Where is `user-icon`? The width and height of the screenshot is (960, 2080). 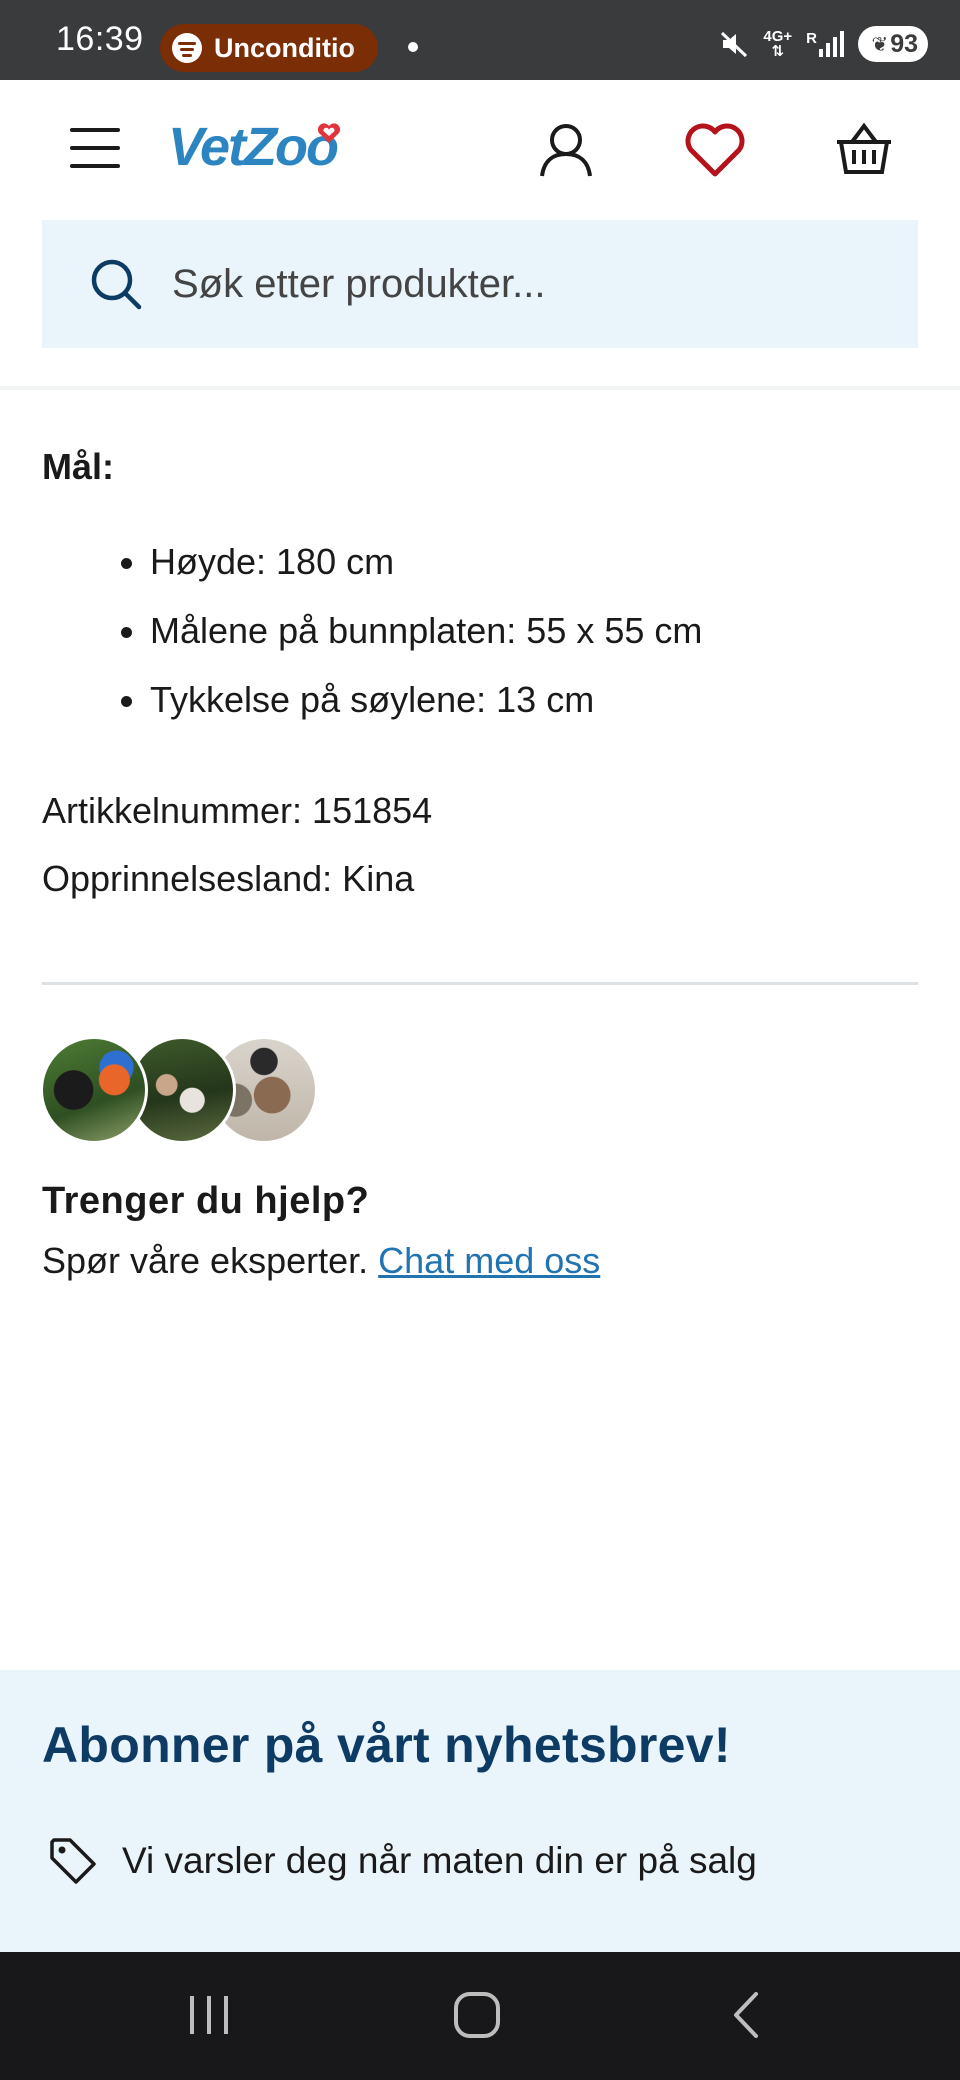 user-icon is located at coordinates (566, 150).